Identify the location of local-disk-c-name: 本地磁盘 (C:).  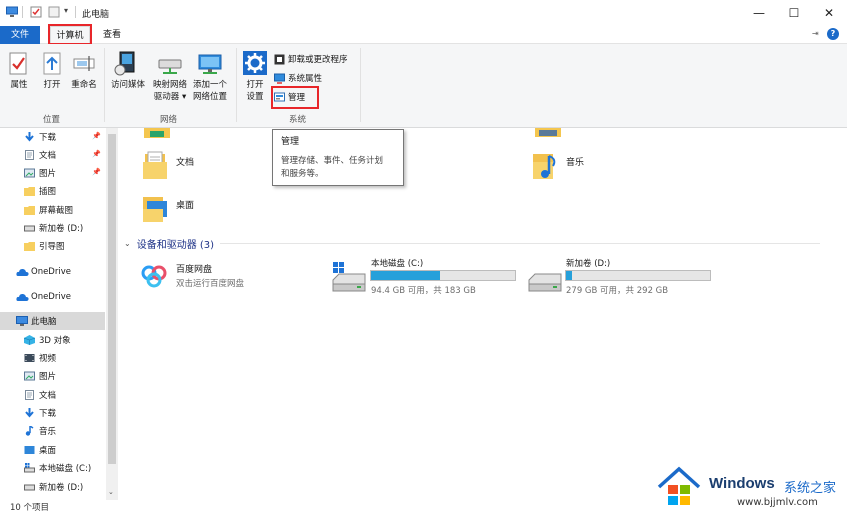
(397, 263).